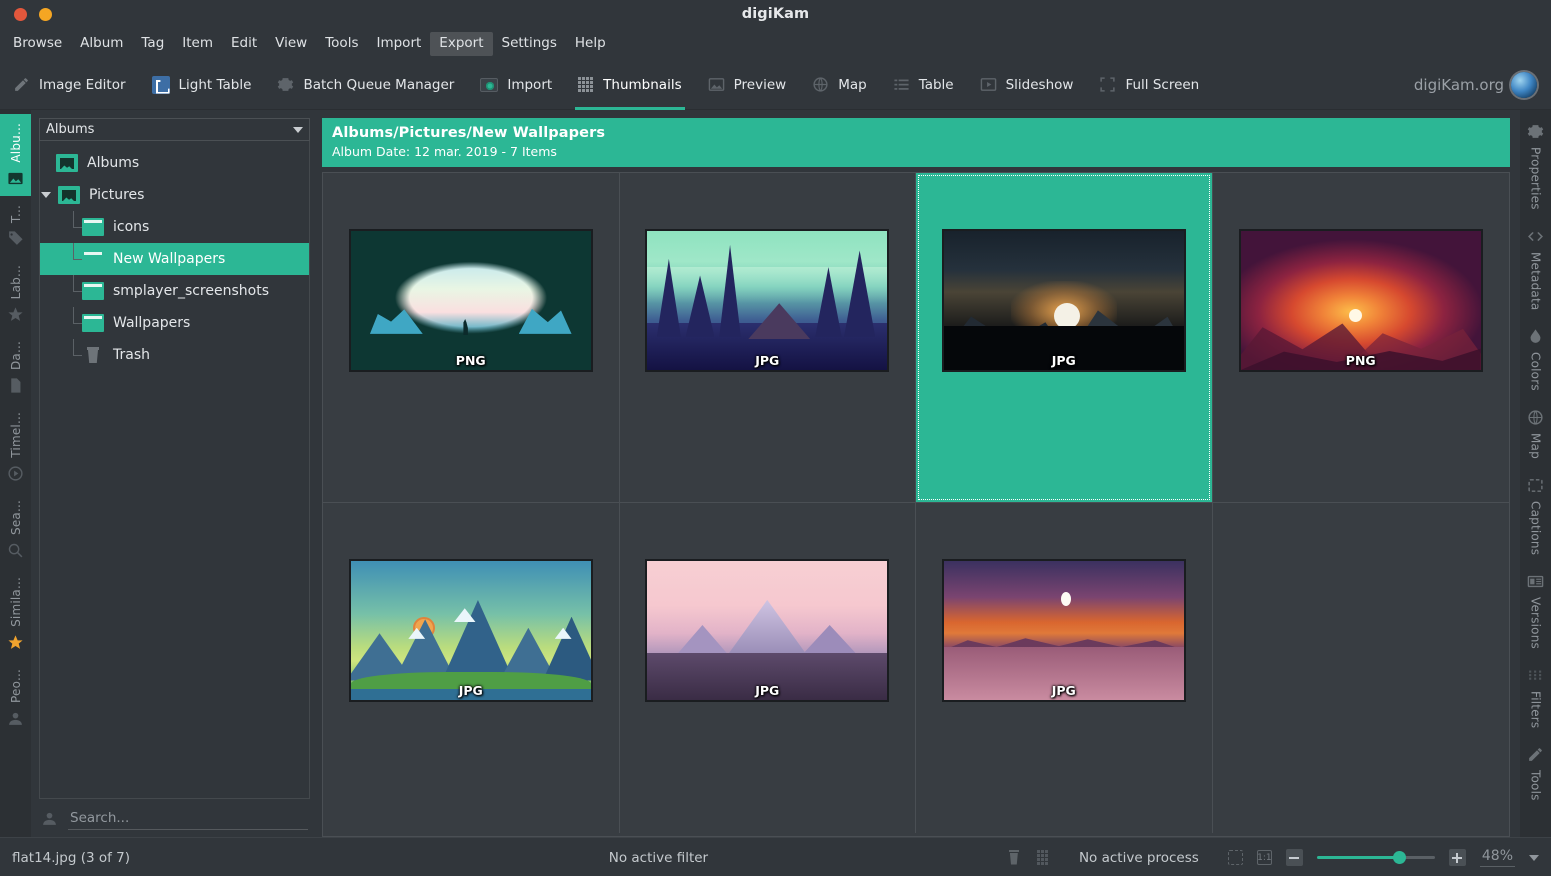  What do you see at coordinates (152, 44) in the screenshot?
I see `menu-tag: Tag` at bounding box center [152, 44].